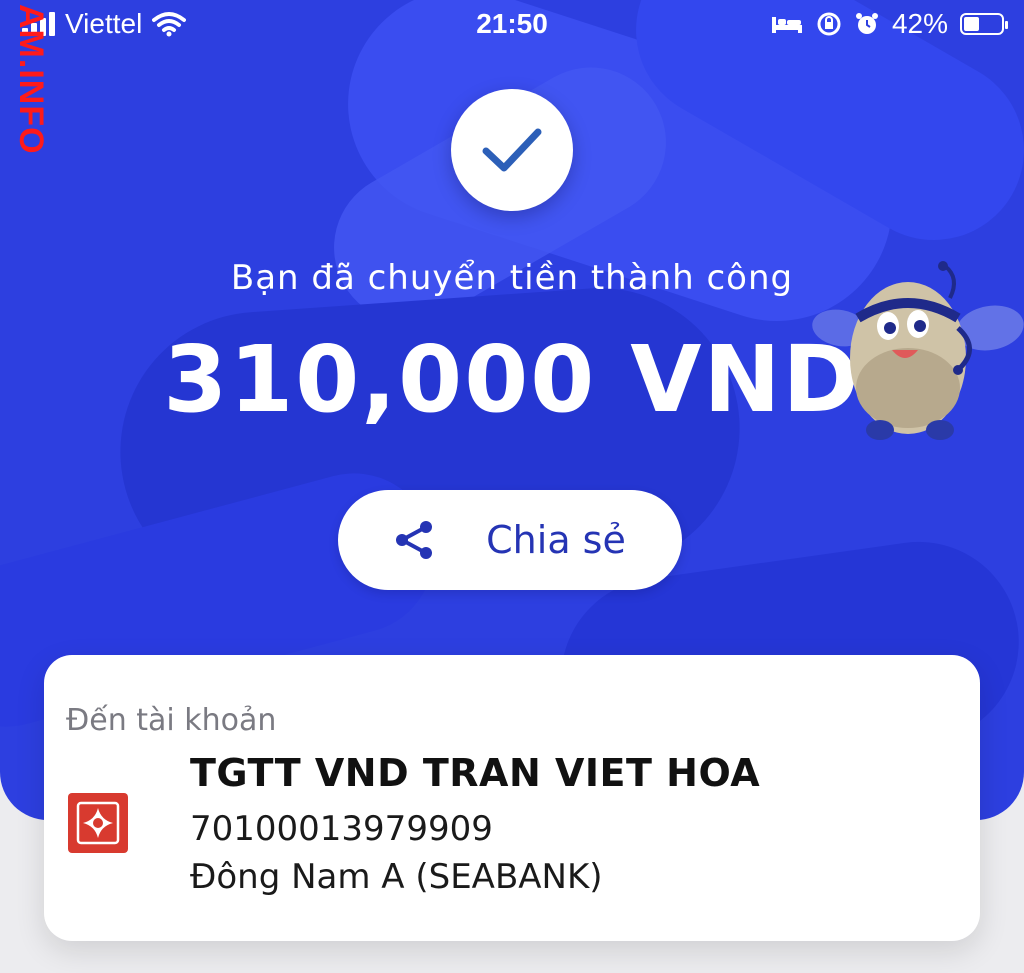 This screenshot has height=973, width=1024. Describe the element at coordinates (396, 877) in the screenshot. I see `recipient-bank-name: Đông Nam A (SEABANK)` at that location.